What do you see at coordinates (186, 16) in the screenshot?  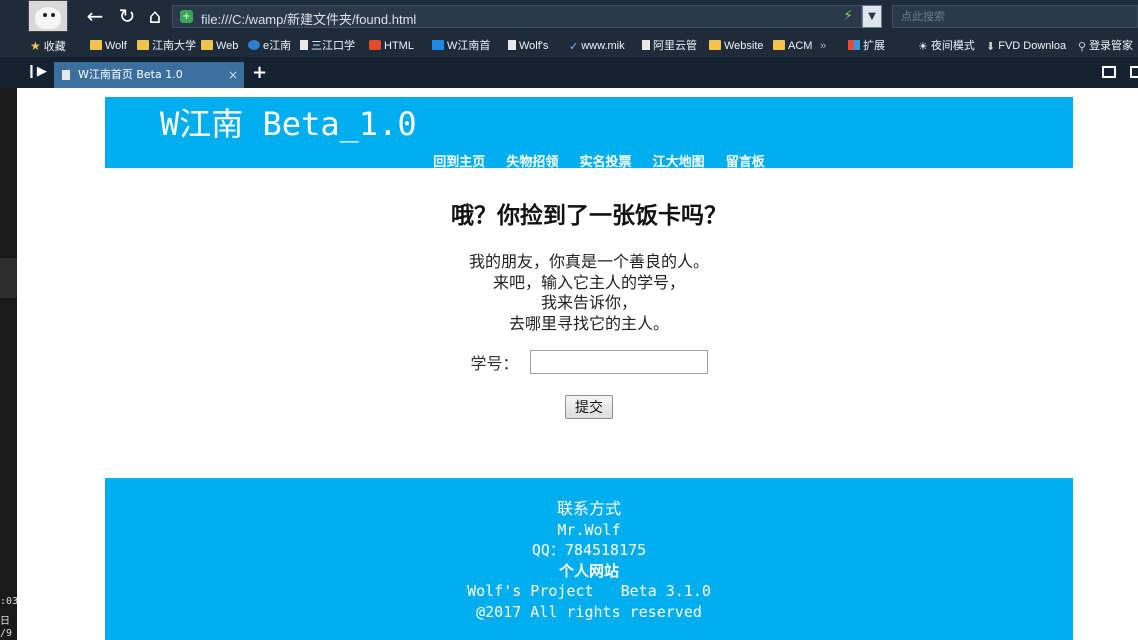 I see `shield-icon: +` at bounding box center [186, 16].